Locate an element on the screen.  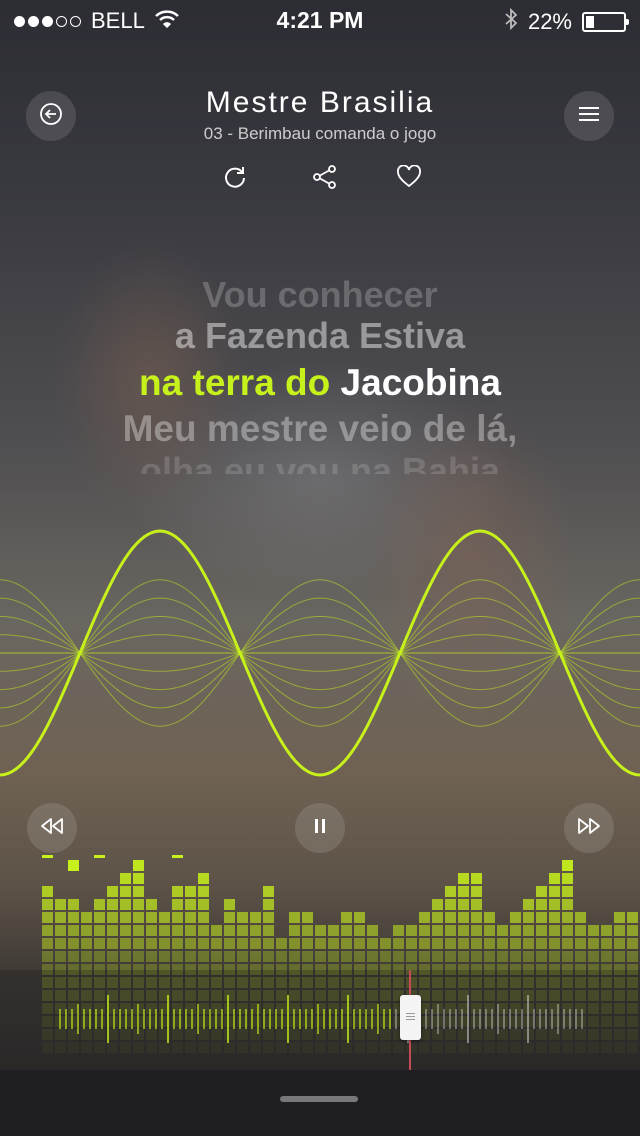
artist-title: Mestre Brasilia is located at coordinates (320, 102).